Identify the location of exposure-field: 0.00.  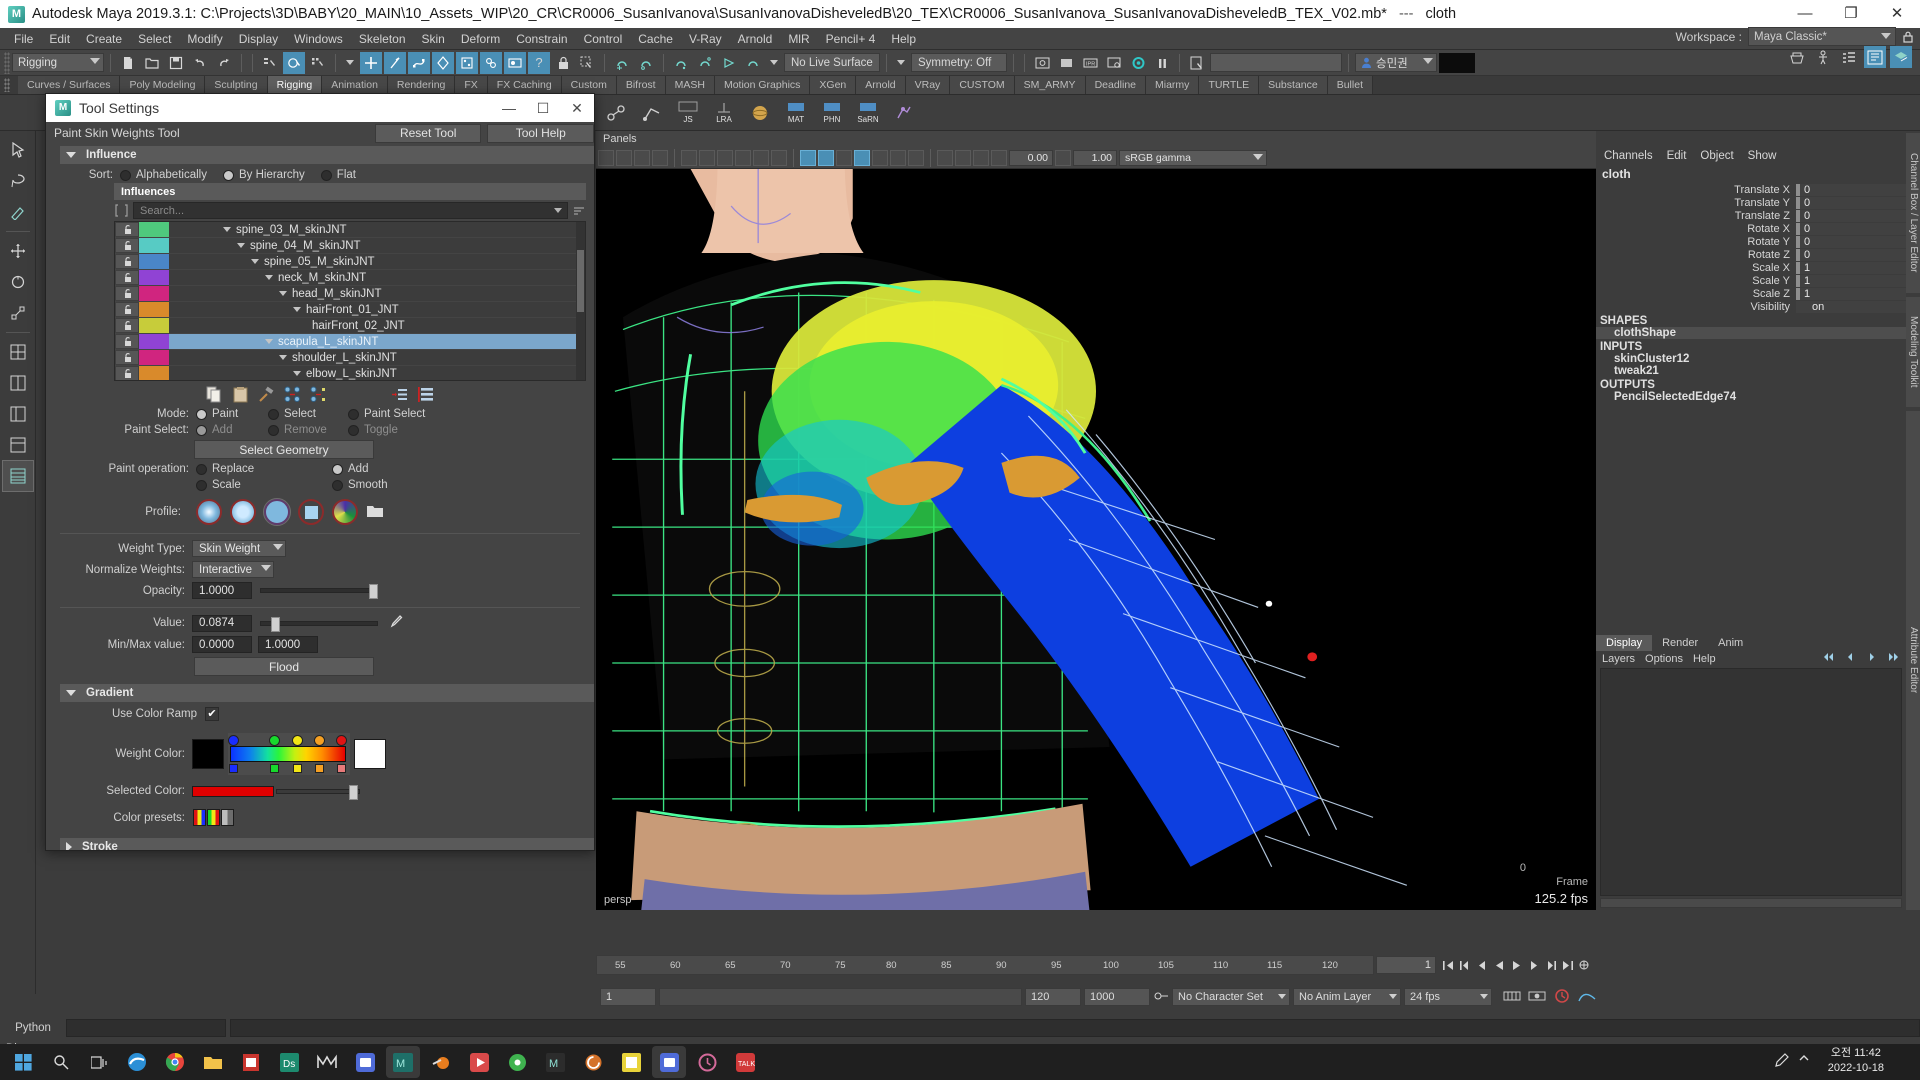
(1031, 157).